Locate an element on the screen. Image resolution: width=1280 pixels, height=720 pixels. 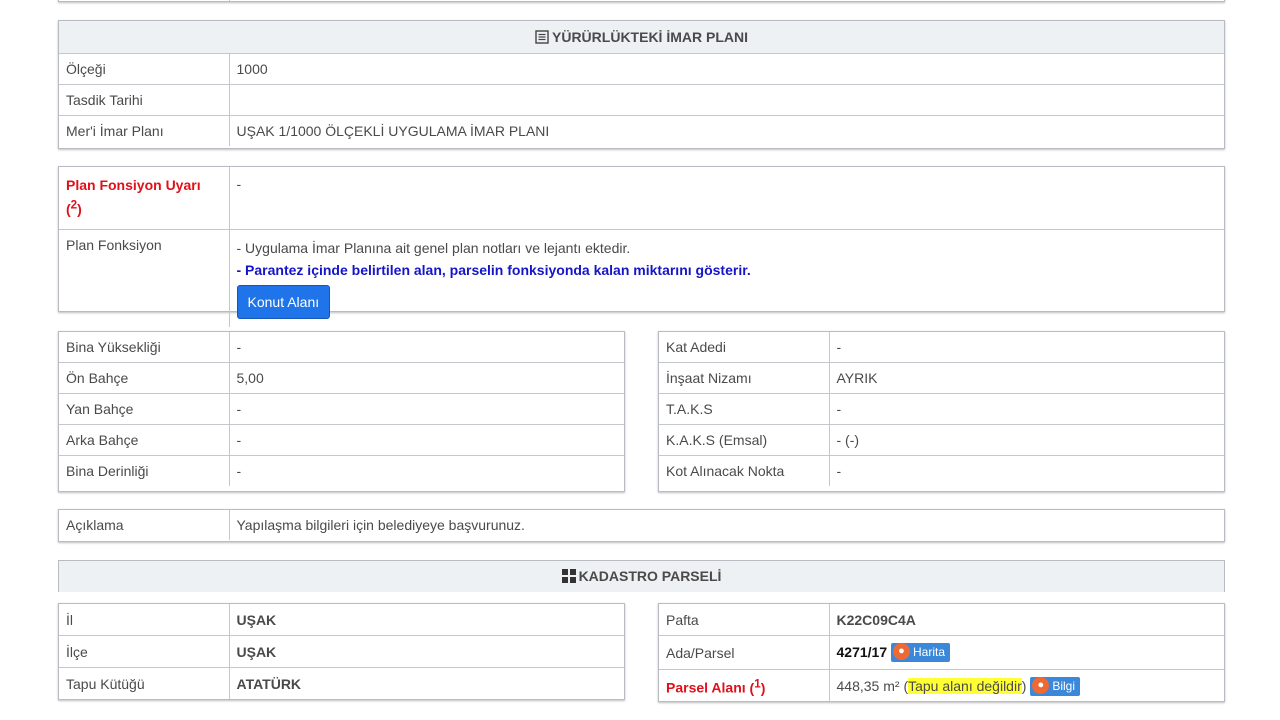
row-label: Kat Adedi is located at coordinates (744, 347).